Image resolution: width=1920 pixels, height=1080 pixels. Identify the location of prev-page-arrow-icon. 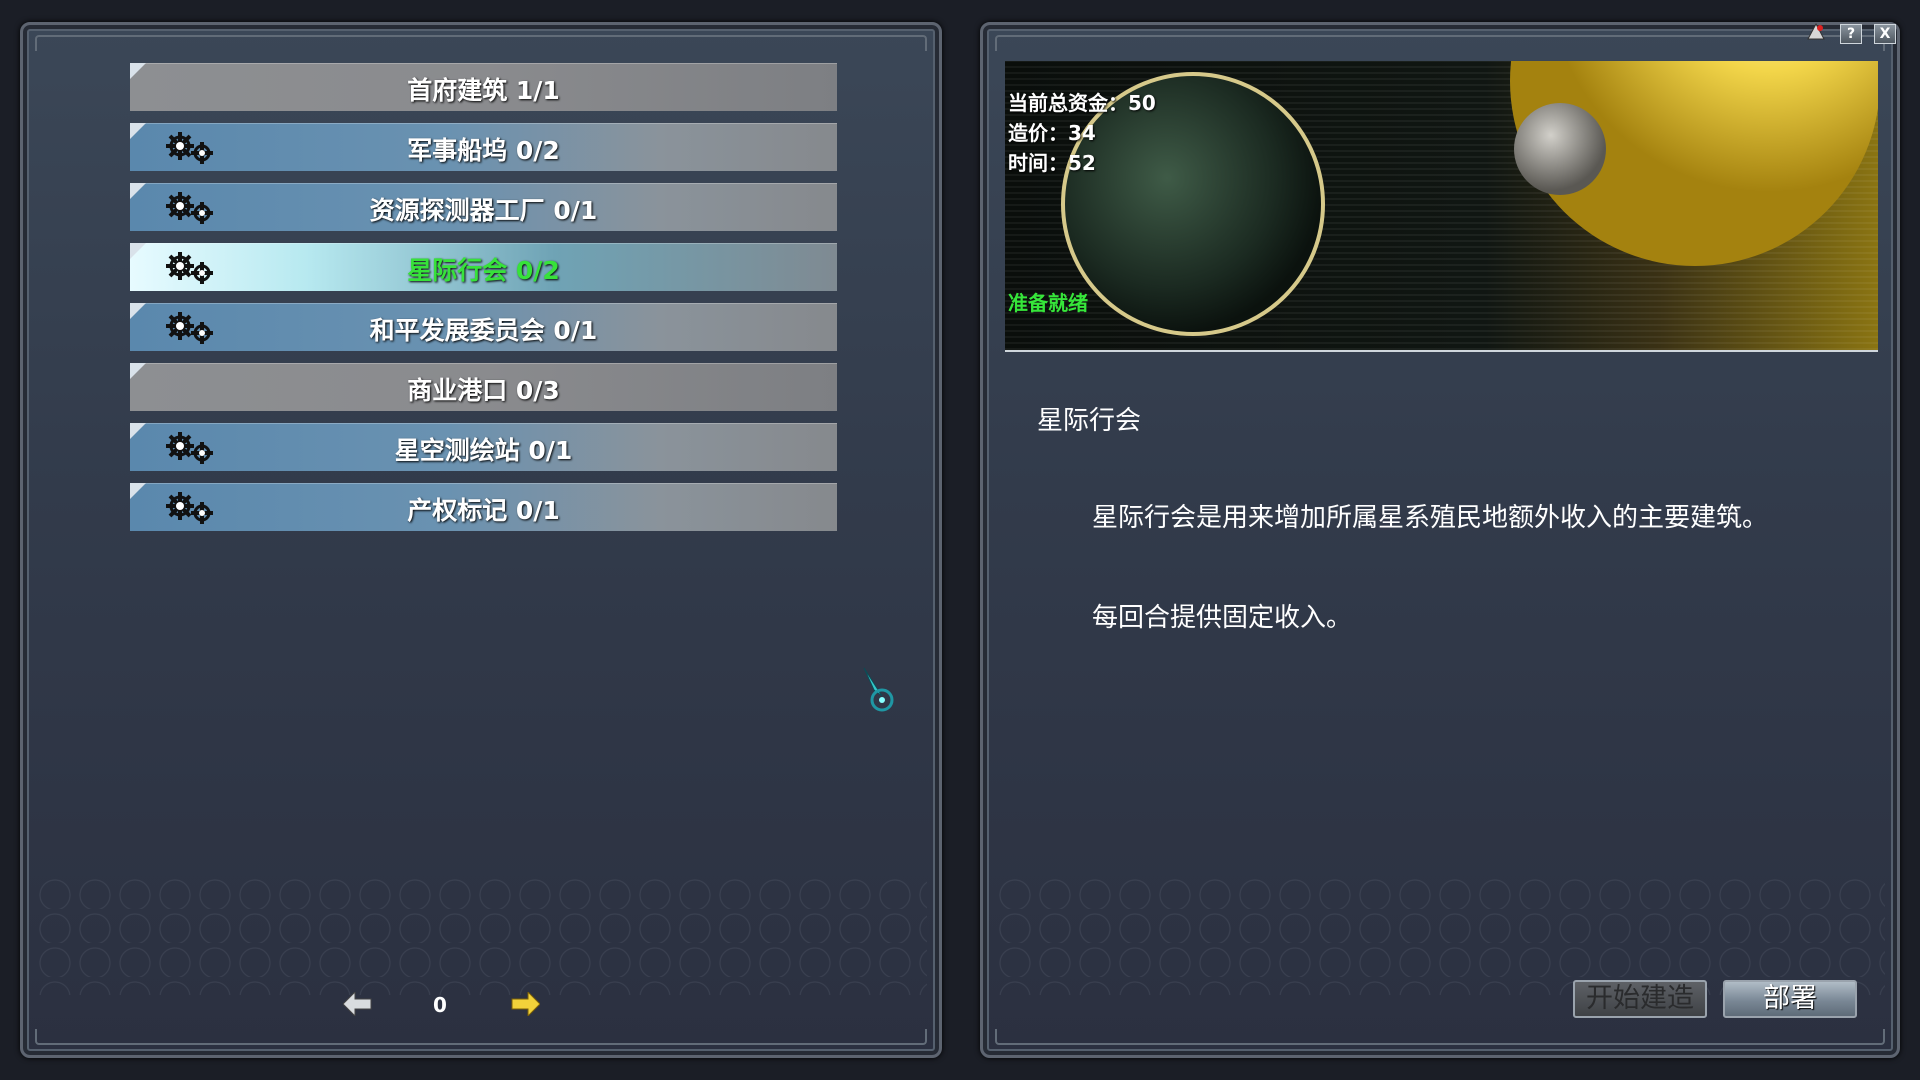
(358, 1004).